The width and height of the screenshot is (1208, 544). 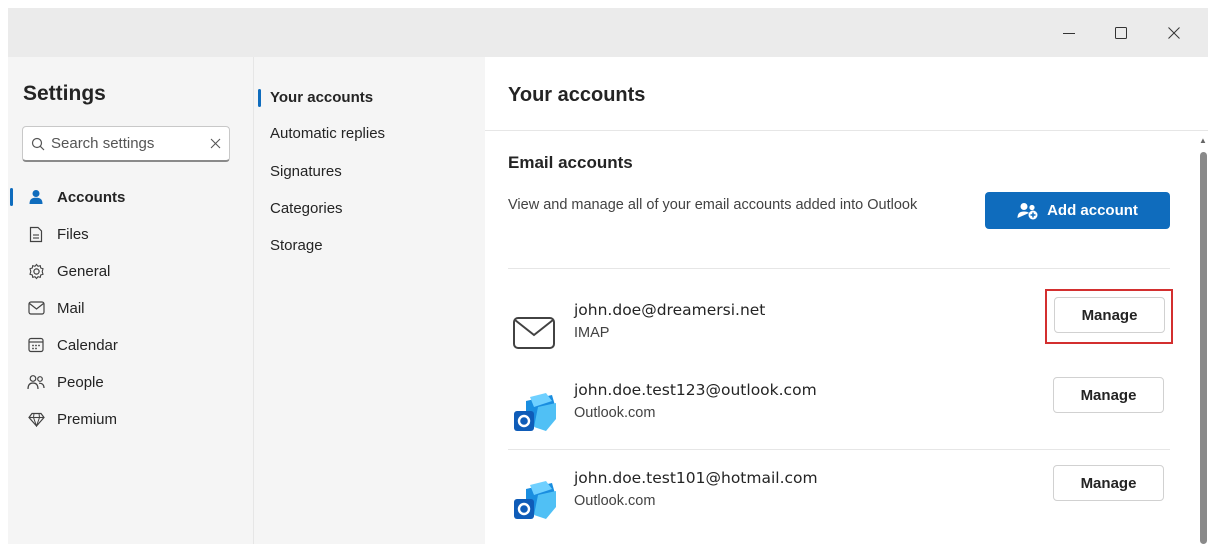 What do you see at coordinates (1092, 210) in the screenshot?
I see `add-account-label: Add account` at bounding box center [1092, 210].